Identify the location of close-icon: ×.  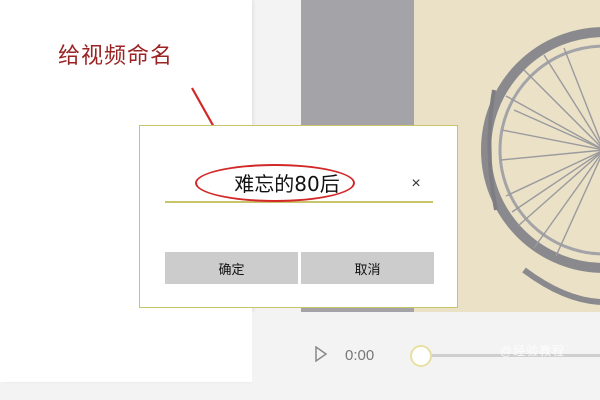
(416, 184).